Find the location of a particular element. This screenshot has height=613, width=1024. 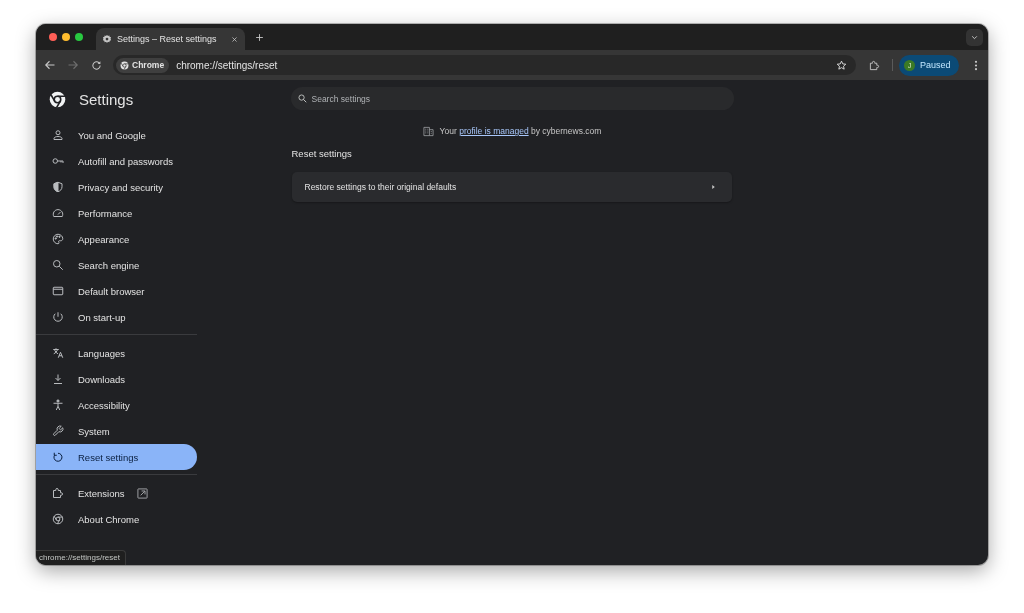

section-title: Reset settings is located at coordinates (322, 154).